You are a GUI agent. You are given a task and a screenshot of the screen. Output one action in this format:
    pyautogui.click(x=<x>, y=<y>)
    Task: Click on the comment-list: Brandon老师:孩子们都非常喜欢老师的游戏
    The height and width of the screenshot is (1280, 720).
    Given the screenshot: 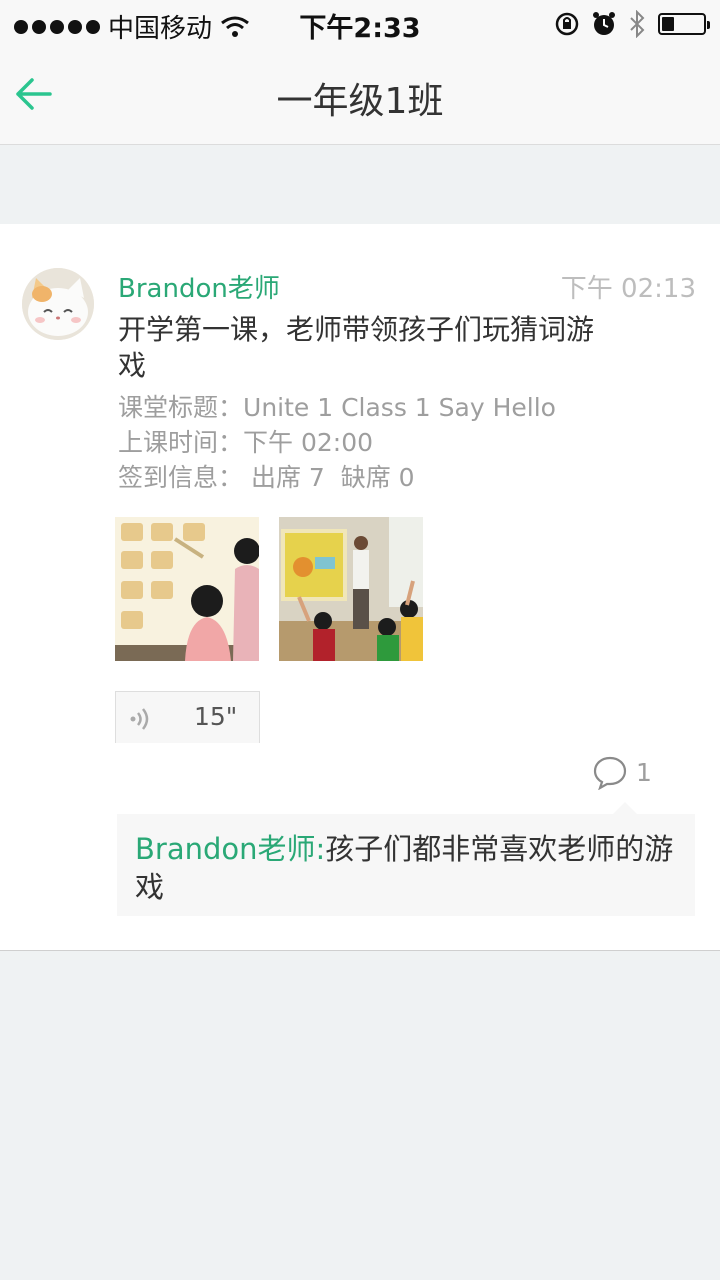 What is the action you would take?
    pyautogui.click(x=406, y=859)
    